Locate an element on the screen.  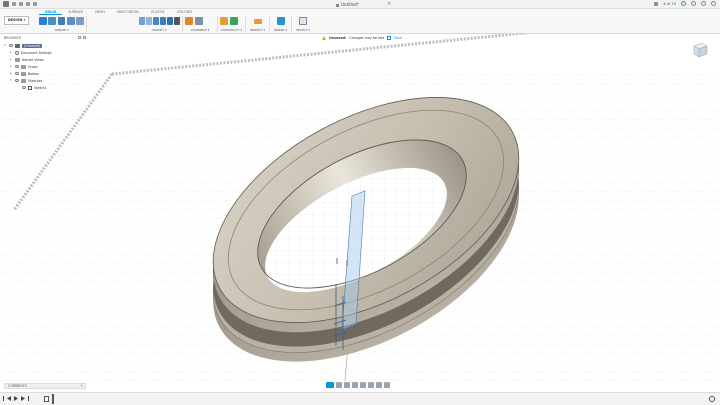
grid-edge-top is located at coordinates (320, 55).